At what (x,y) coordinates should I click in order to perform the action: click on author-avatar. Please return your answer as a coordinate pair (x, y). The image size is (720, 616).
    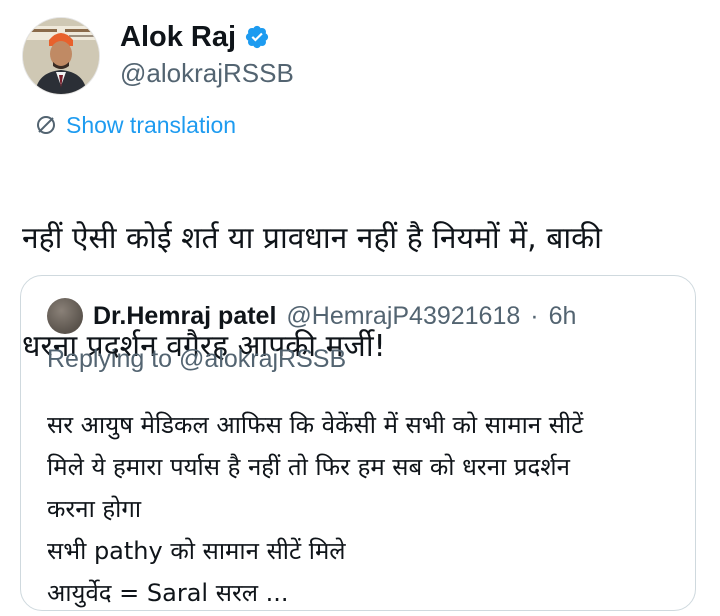
    Looking at the image, I should click on (61, 56).